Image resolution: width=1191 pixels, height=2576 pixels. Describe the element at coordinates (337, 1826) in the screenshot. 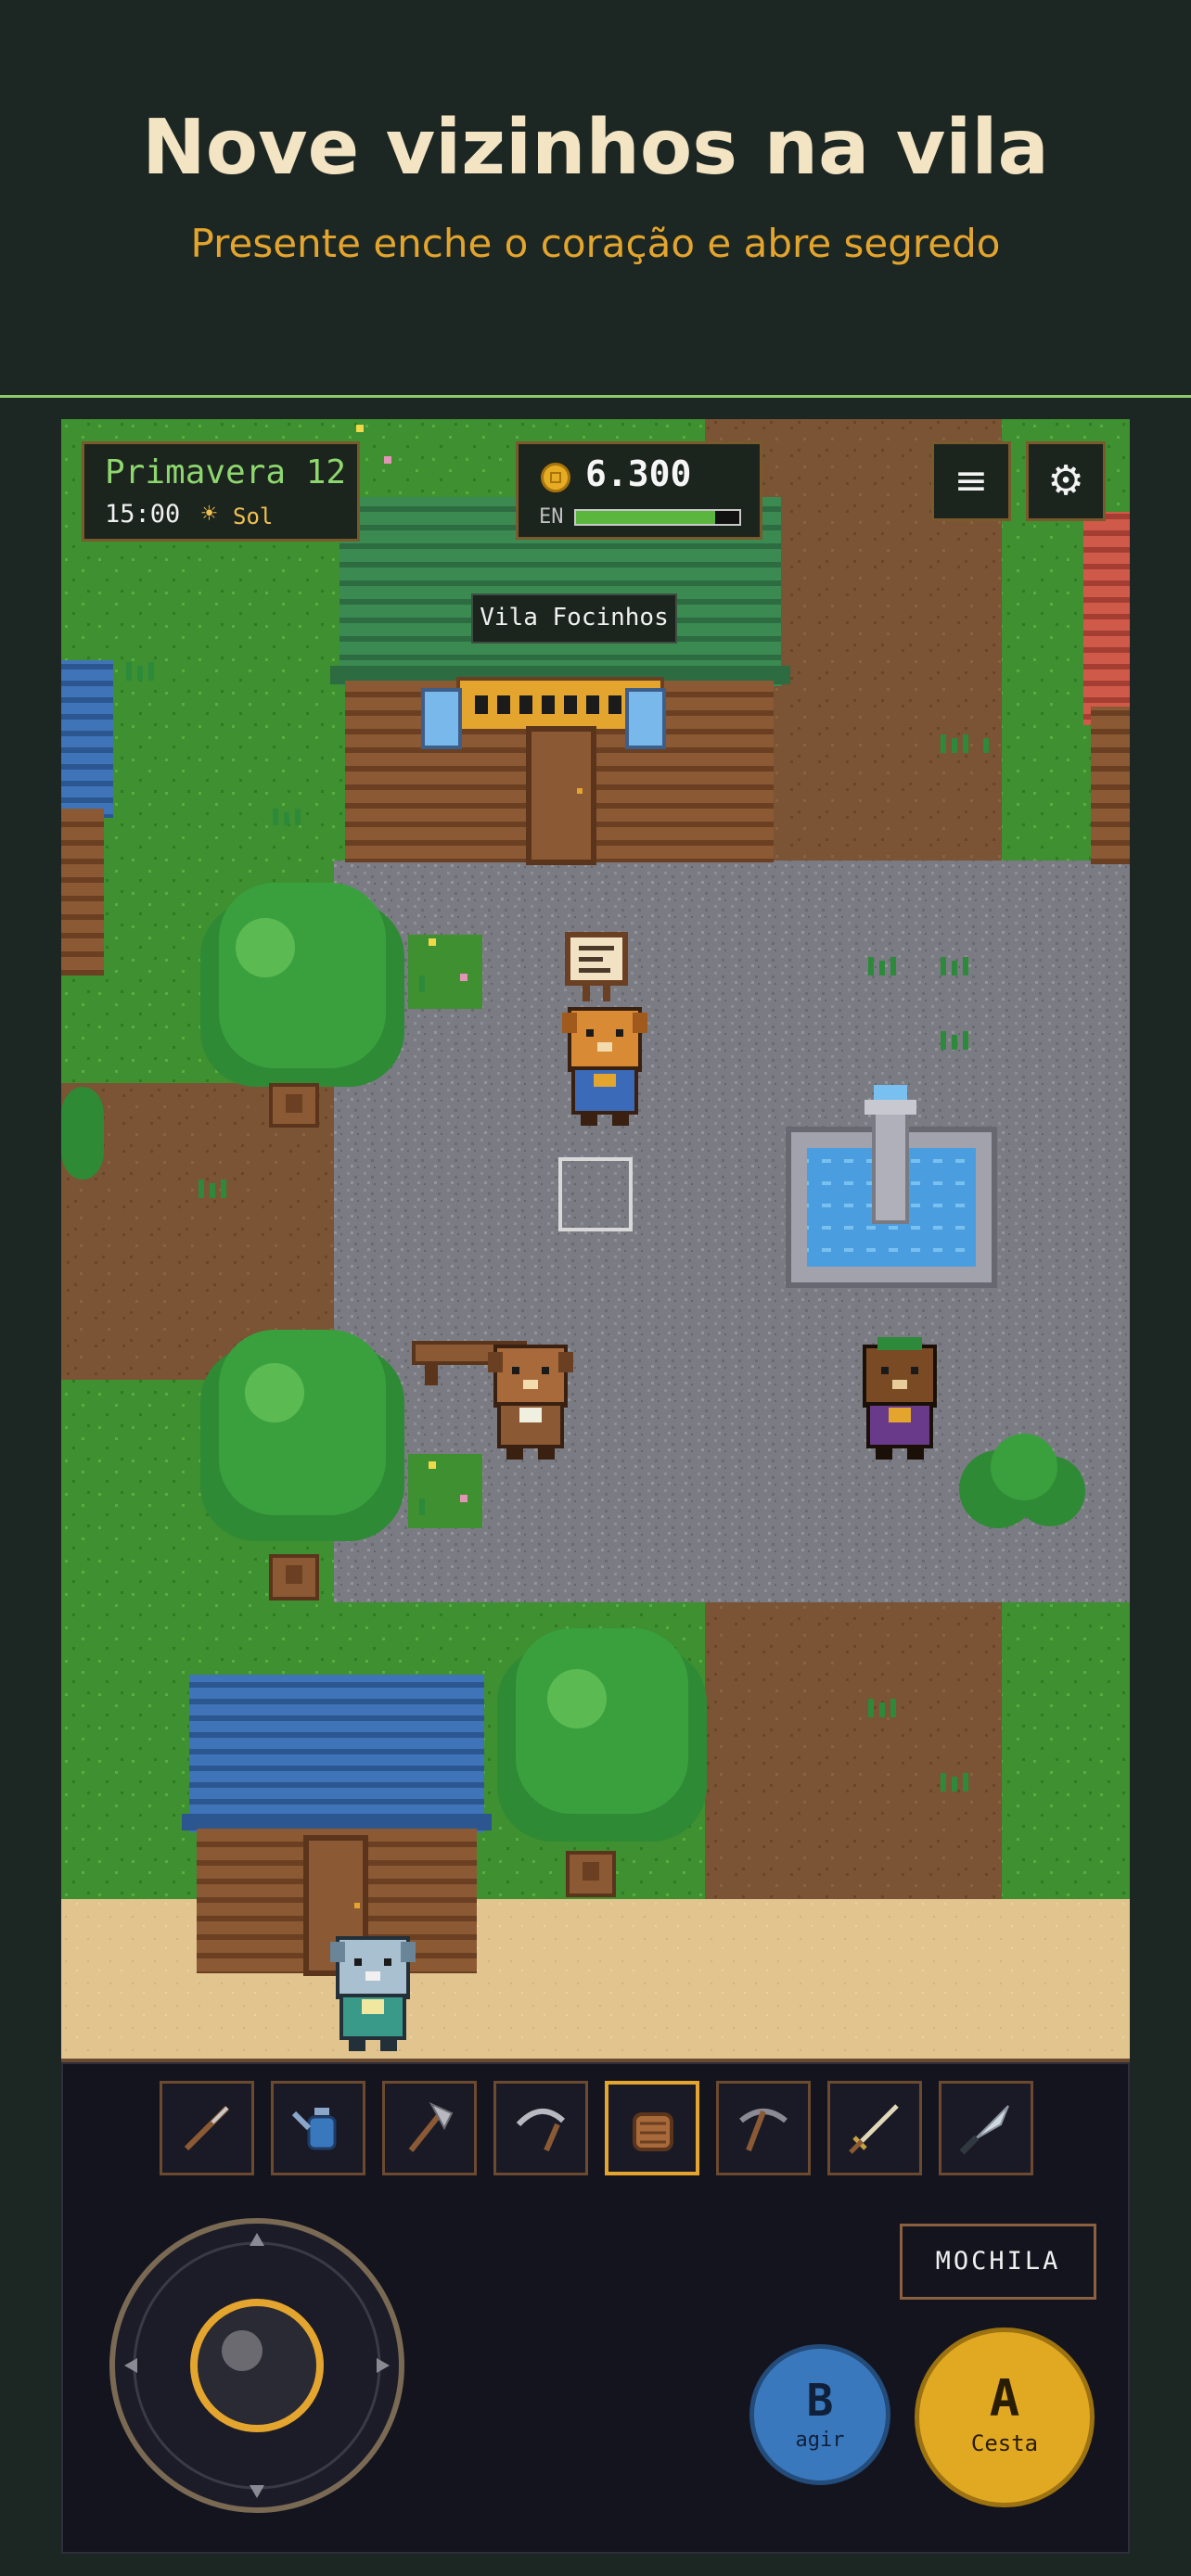

I see `blue-roof-house` at that location.